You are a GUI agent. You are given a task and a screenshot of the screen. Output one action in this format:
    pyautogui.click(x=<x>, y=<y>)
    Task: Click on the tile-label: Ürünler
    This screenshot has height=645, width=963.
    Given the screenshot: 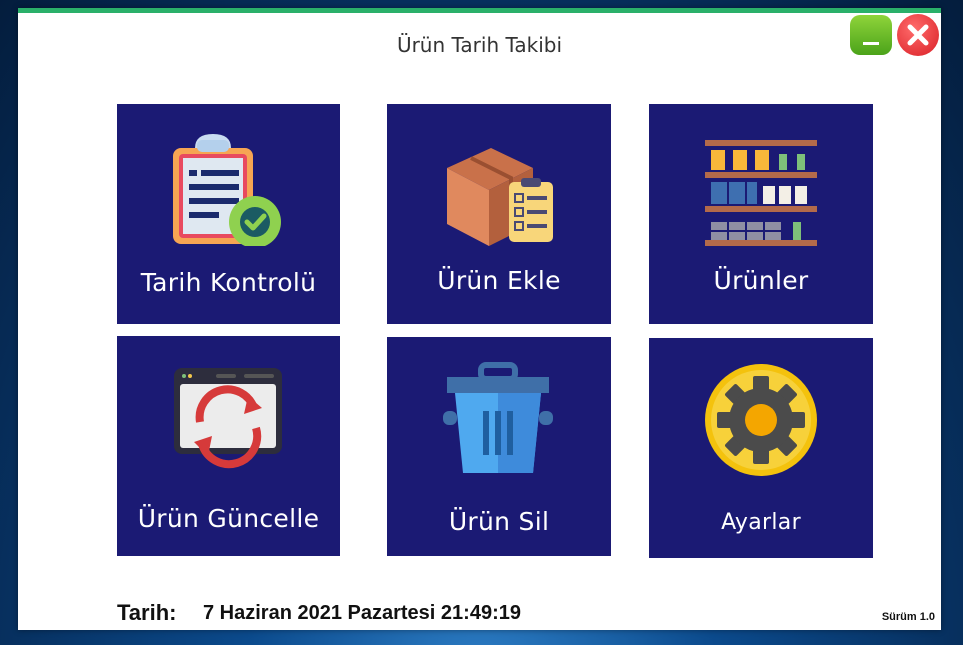 What is the action you would take?
    pyautogui.click(x=761, y=280)
    